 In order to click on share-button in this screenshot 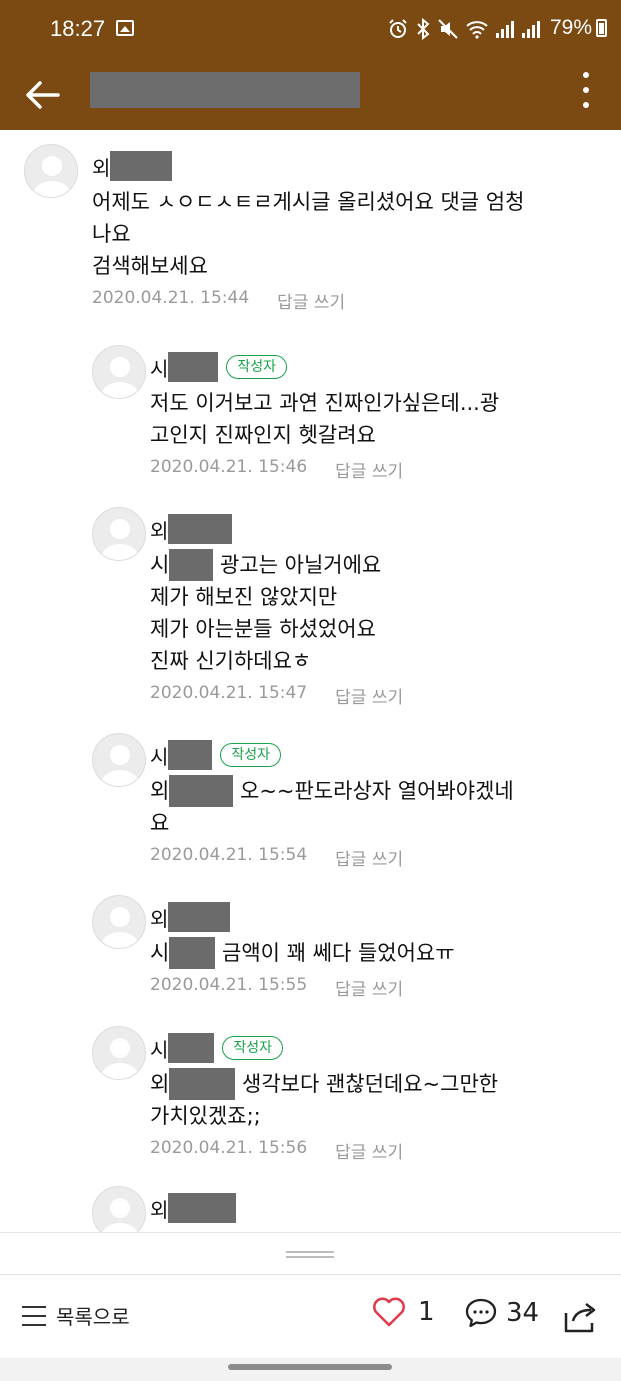, I will do `click(581, 1319)`.